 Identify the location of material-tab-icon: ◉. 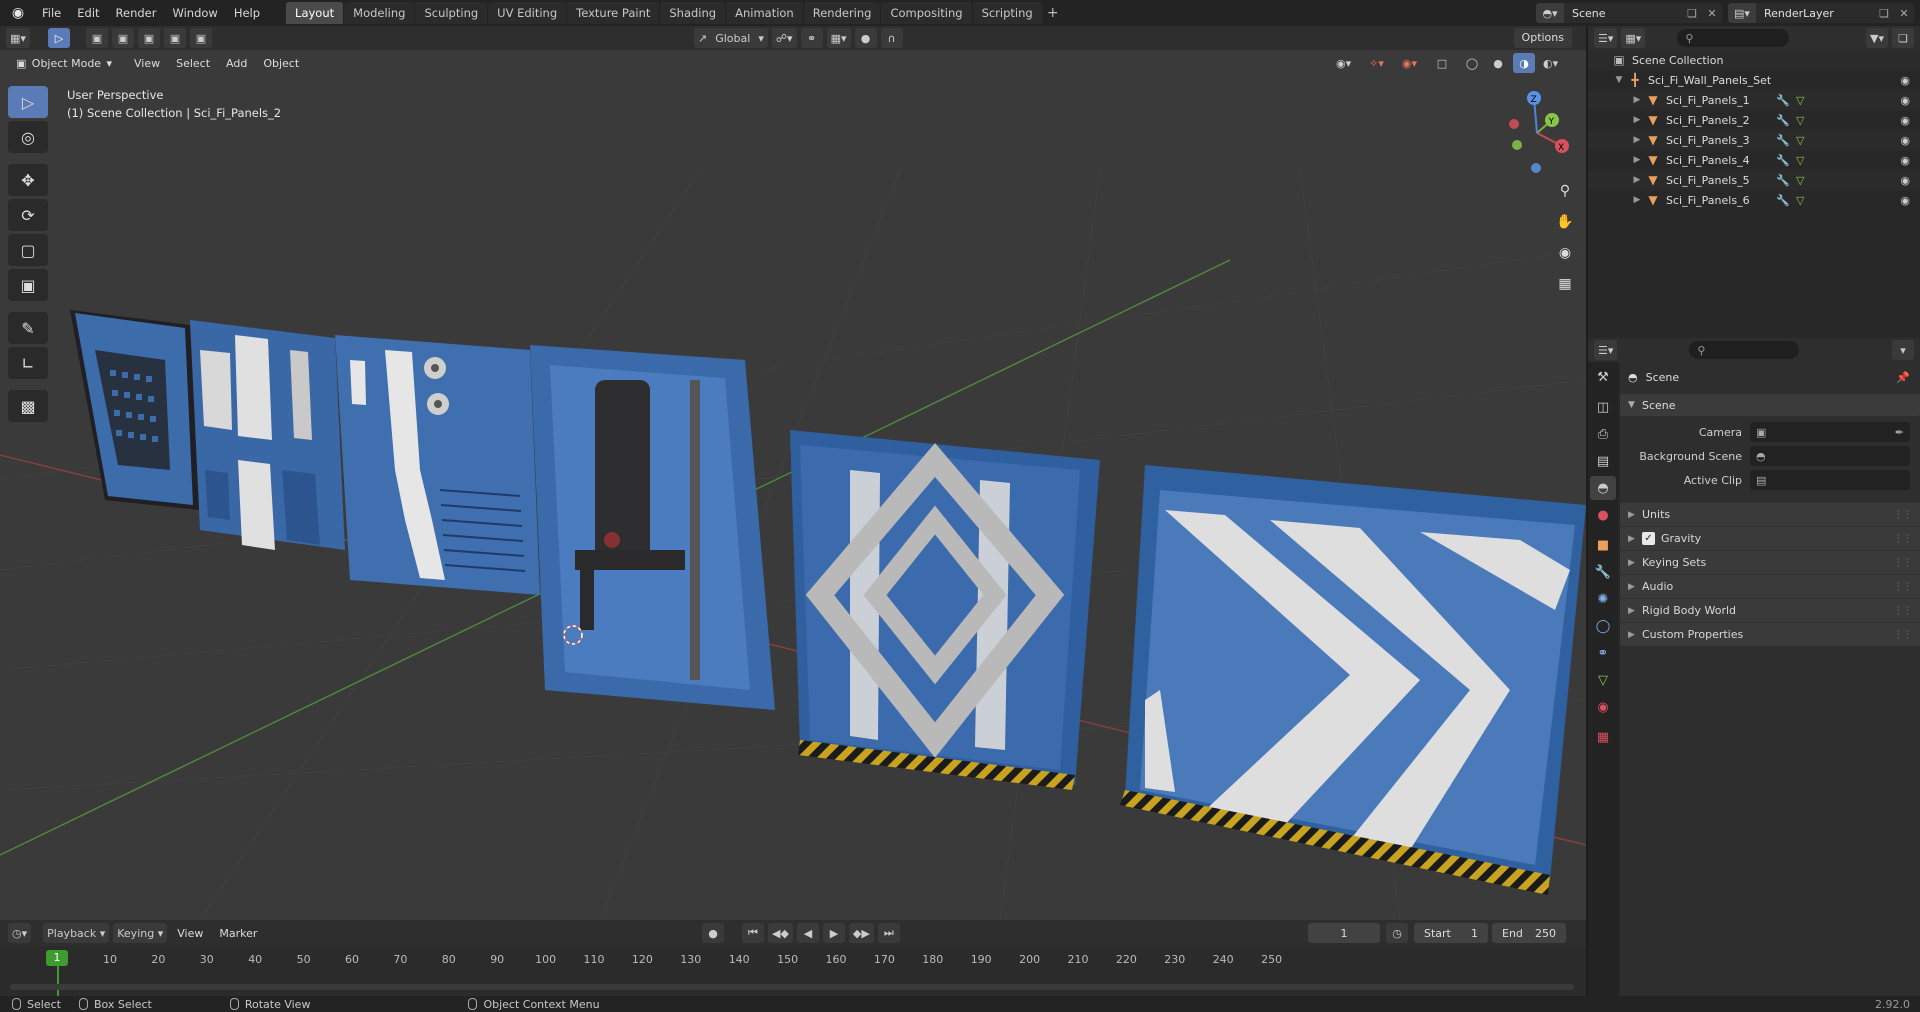
(1603, 707).